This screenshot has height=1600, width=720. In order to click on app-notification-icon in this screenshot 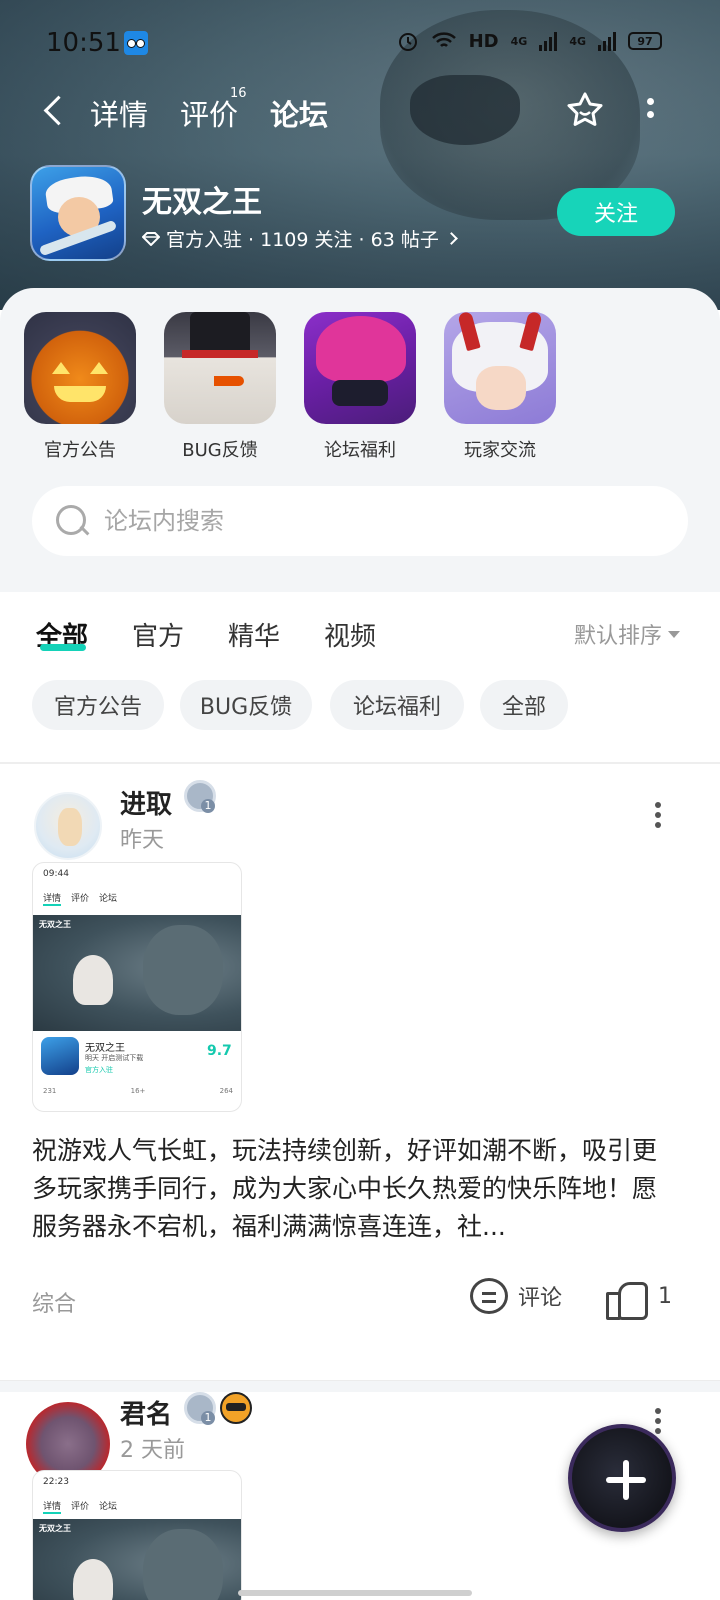, I will do `click(136, 43)`.